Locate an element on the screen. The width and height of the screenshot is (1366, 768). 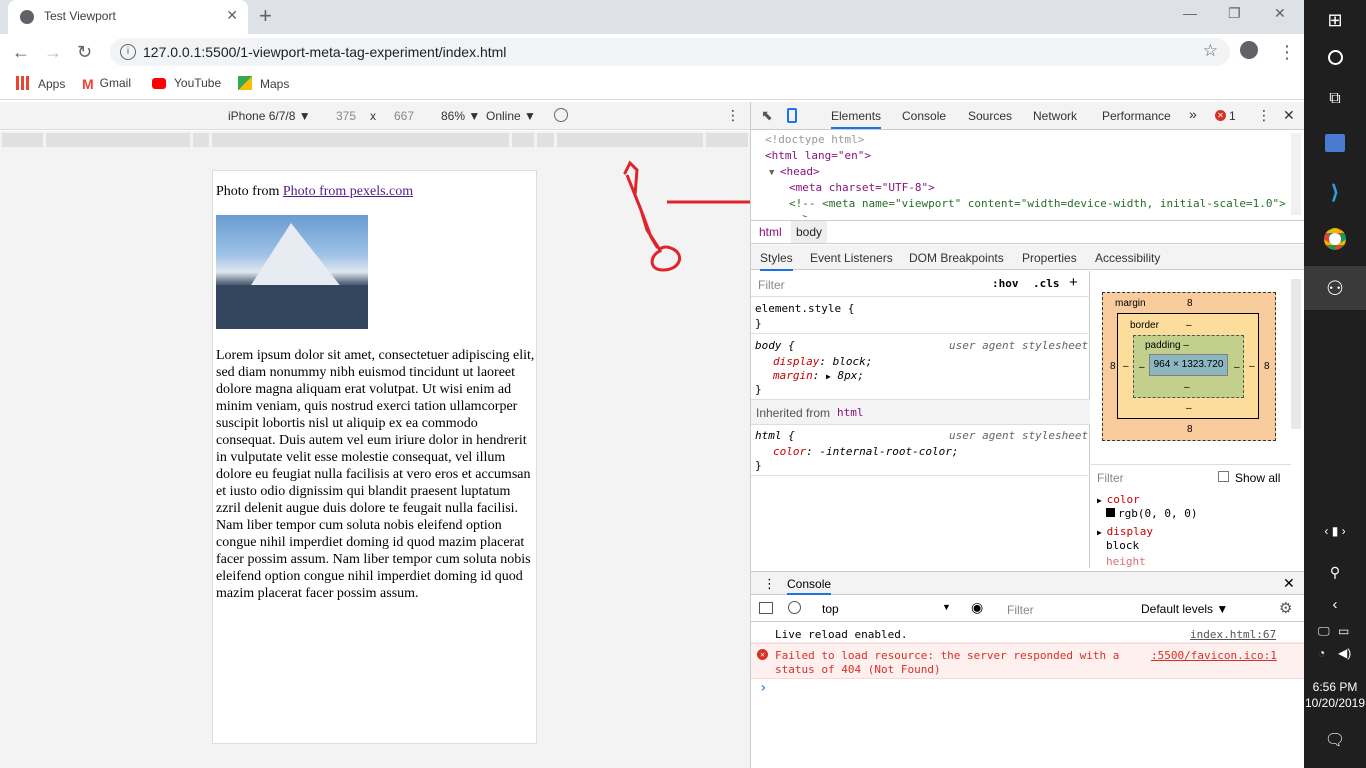
dom-doctype: <!doctype html> is located at coordinates (814, 139).